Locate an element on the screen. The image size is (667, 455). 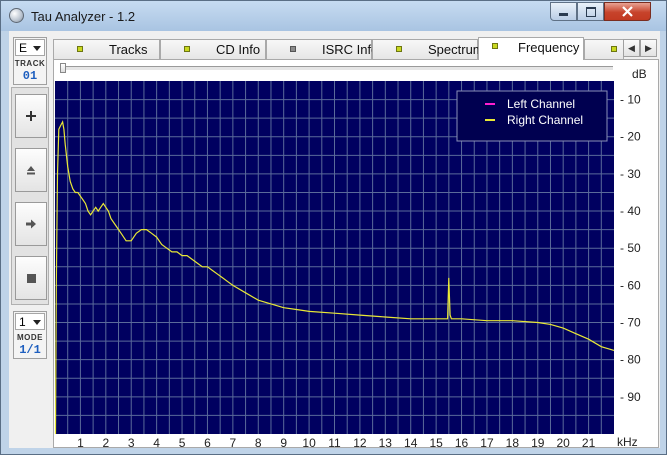
track-panel: E TRACK 01 is located at coordinates (30, 61).